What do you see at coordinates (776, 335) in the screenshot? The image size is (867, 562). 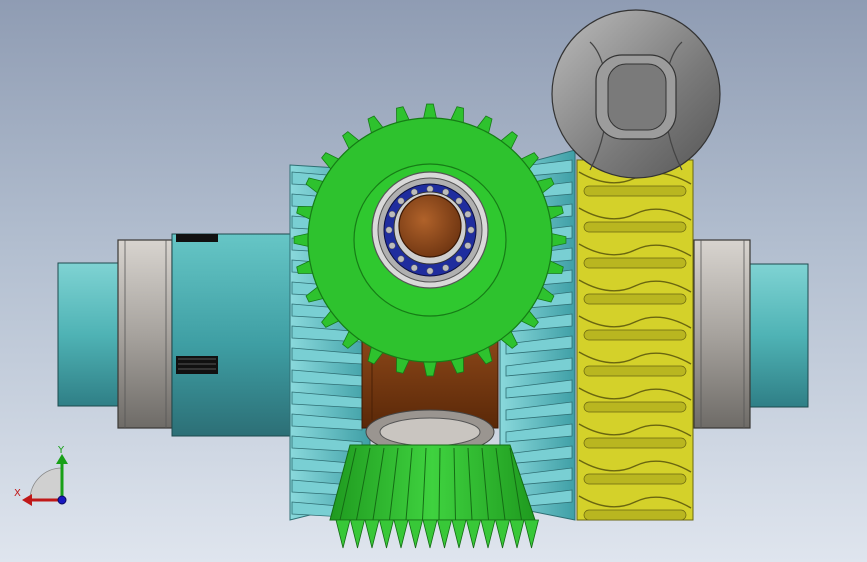 I see `right-output-shaft` at bounding box center [776, 335].